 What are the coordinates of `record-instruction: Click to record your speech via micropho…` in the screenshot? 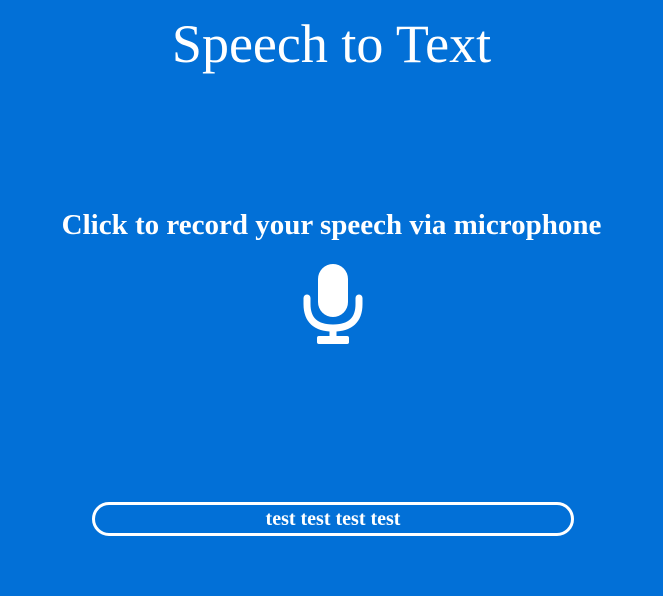 It's located at (331, 225).